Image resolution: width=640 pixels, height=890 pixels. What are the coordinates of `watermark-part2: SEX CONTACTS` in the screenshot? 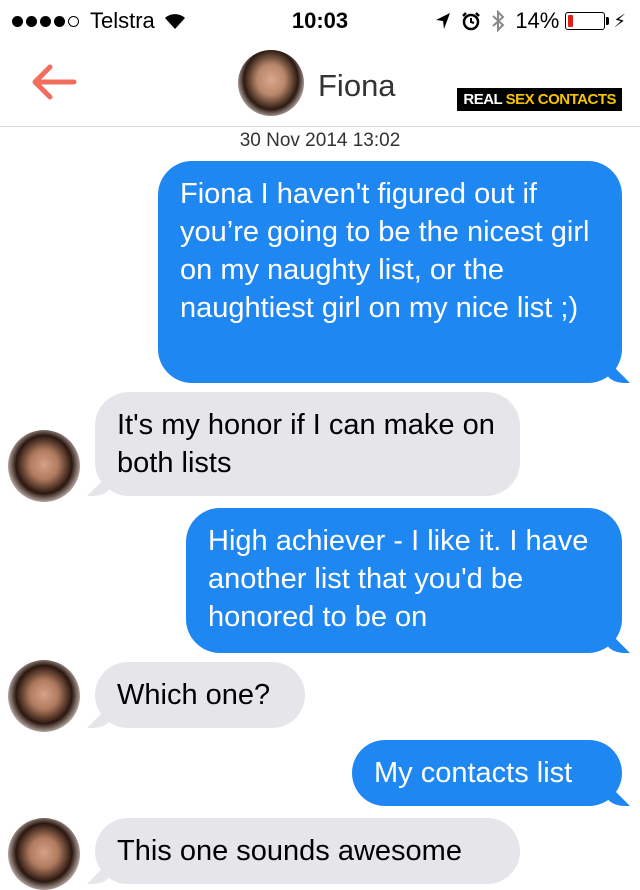 It's located at (561, 99).